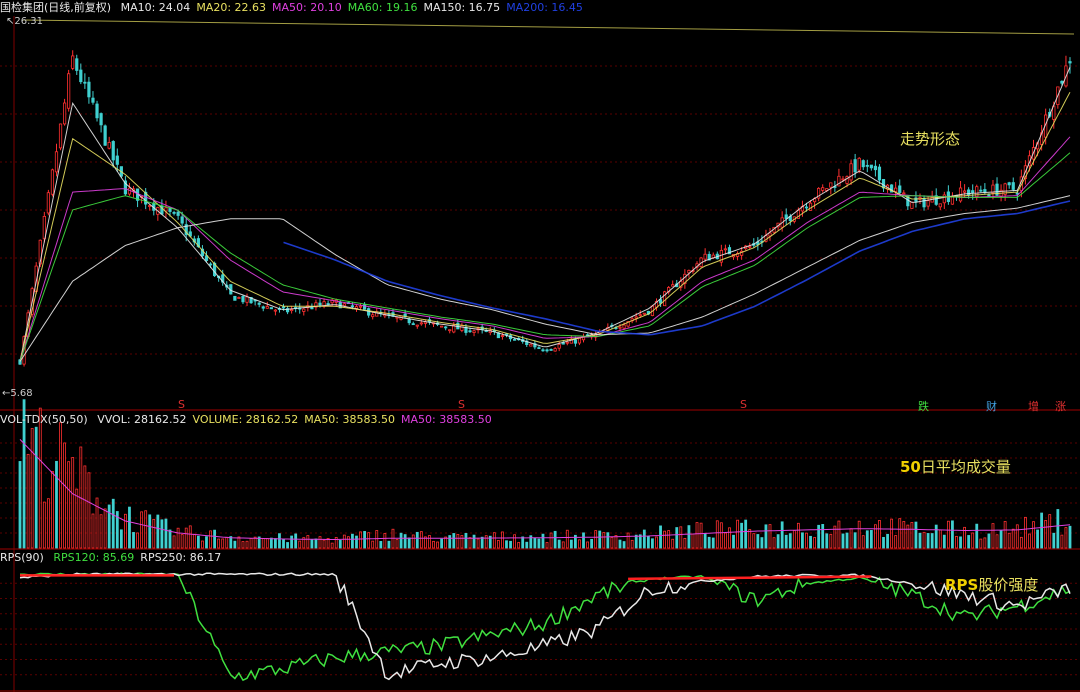 The height and width of the screenshot is (692, 1080). I want to click on rps-panel-title: RPS(90), so click(22, 557).